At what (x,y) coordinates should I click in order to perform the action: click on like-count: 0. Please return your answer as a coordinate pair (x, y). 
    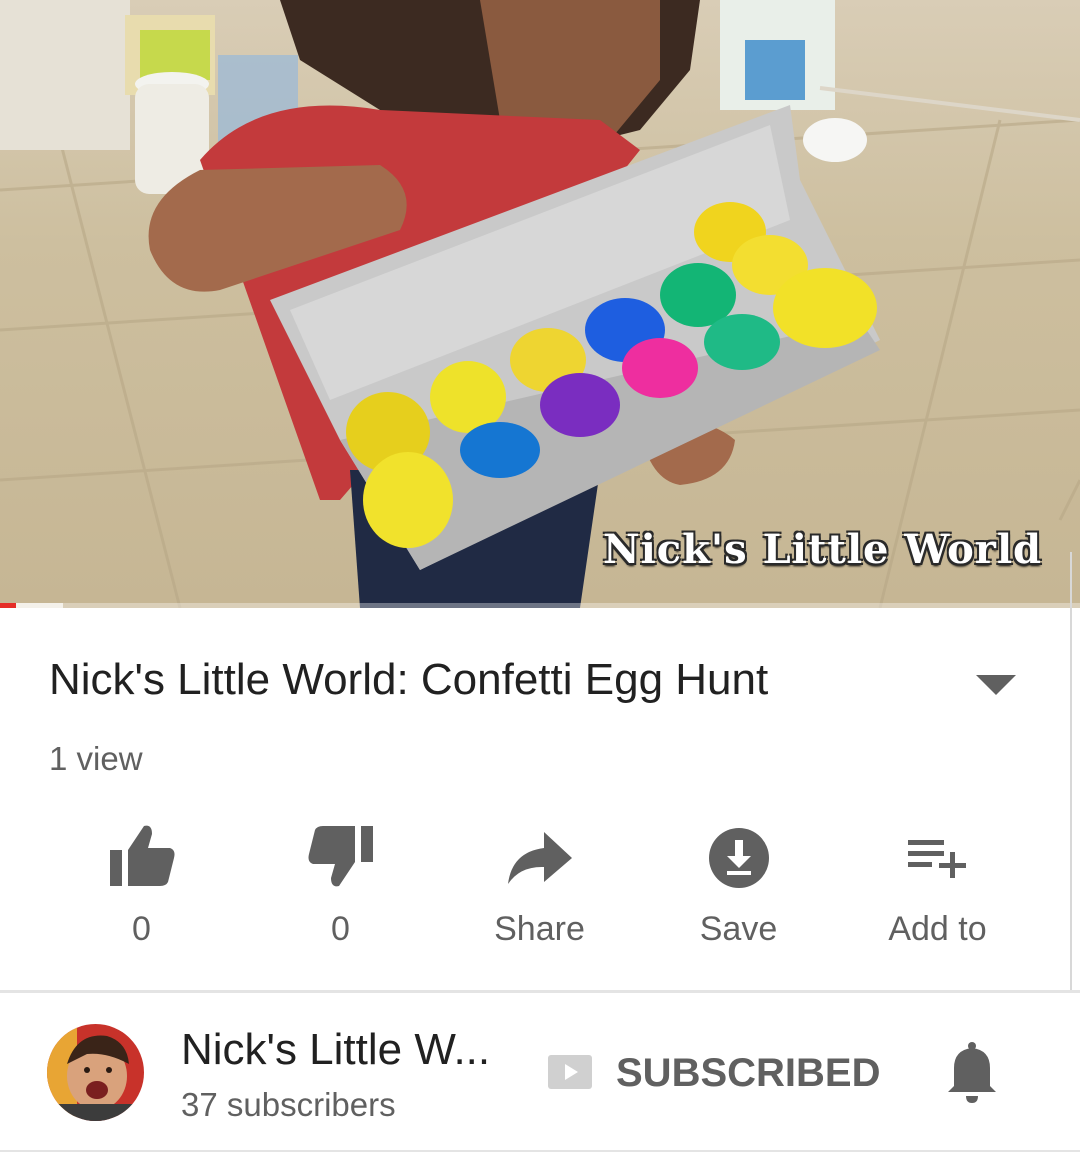
    Looking at the image, I should click on (141, 929).